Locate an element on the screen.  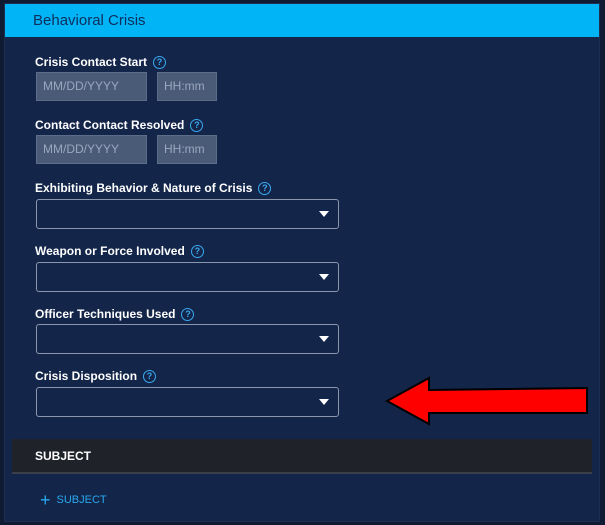
add-subject-label: SUBJECT is located at coordinates (81, 500).